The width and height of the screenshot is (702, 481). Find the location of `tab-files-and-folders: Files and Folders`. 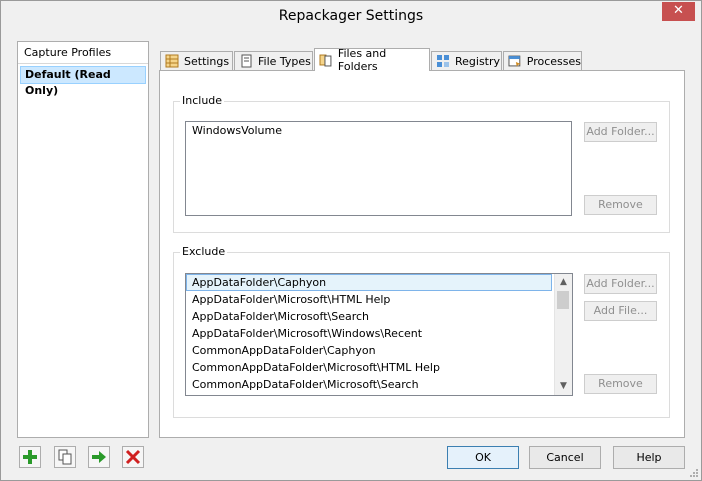

tab-files-and-folders: Files and Folders is located at coordinates (372, 60).